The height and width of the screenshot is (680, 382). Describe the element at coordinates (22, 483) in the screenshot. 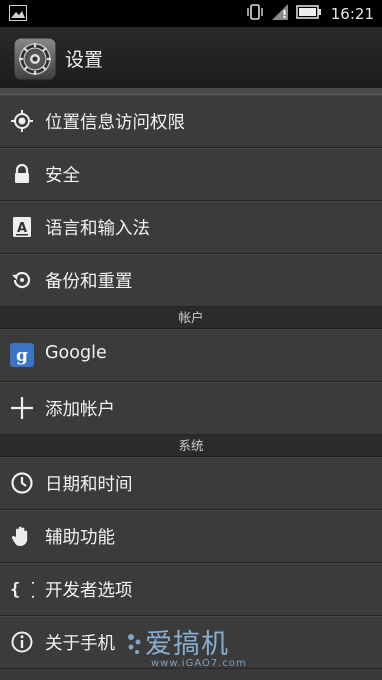

I see `clock-icon` at that location.